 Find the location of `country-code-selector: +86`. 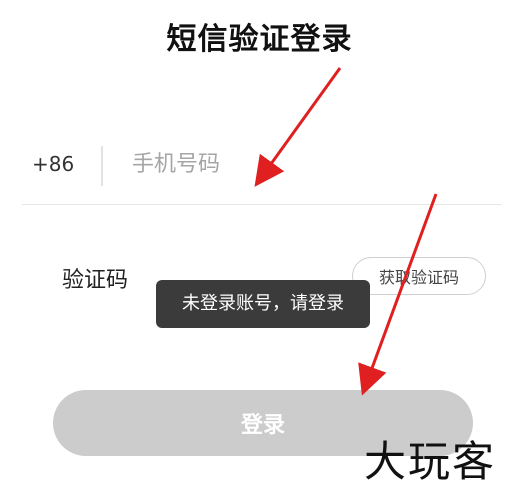

country-code-selector: +86 is located at coordinates (53, 164).